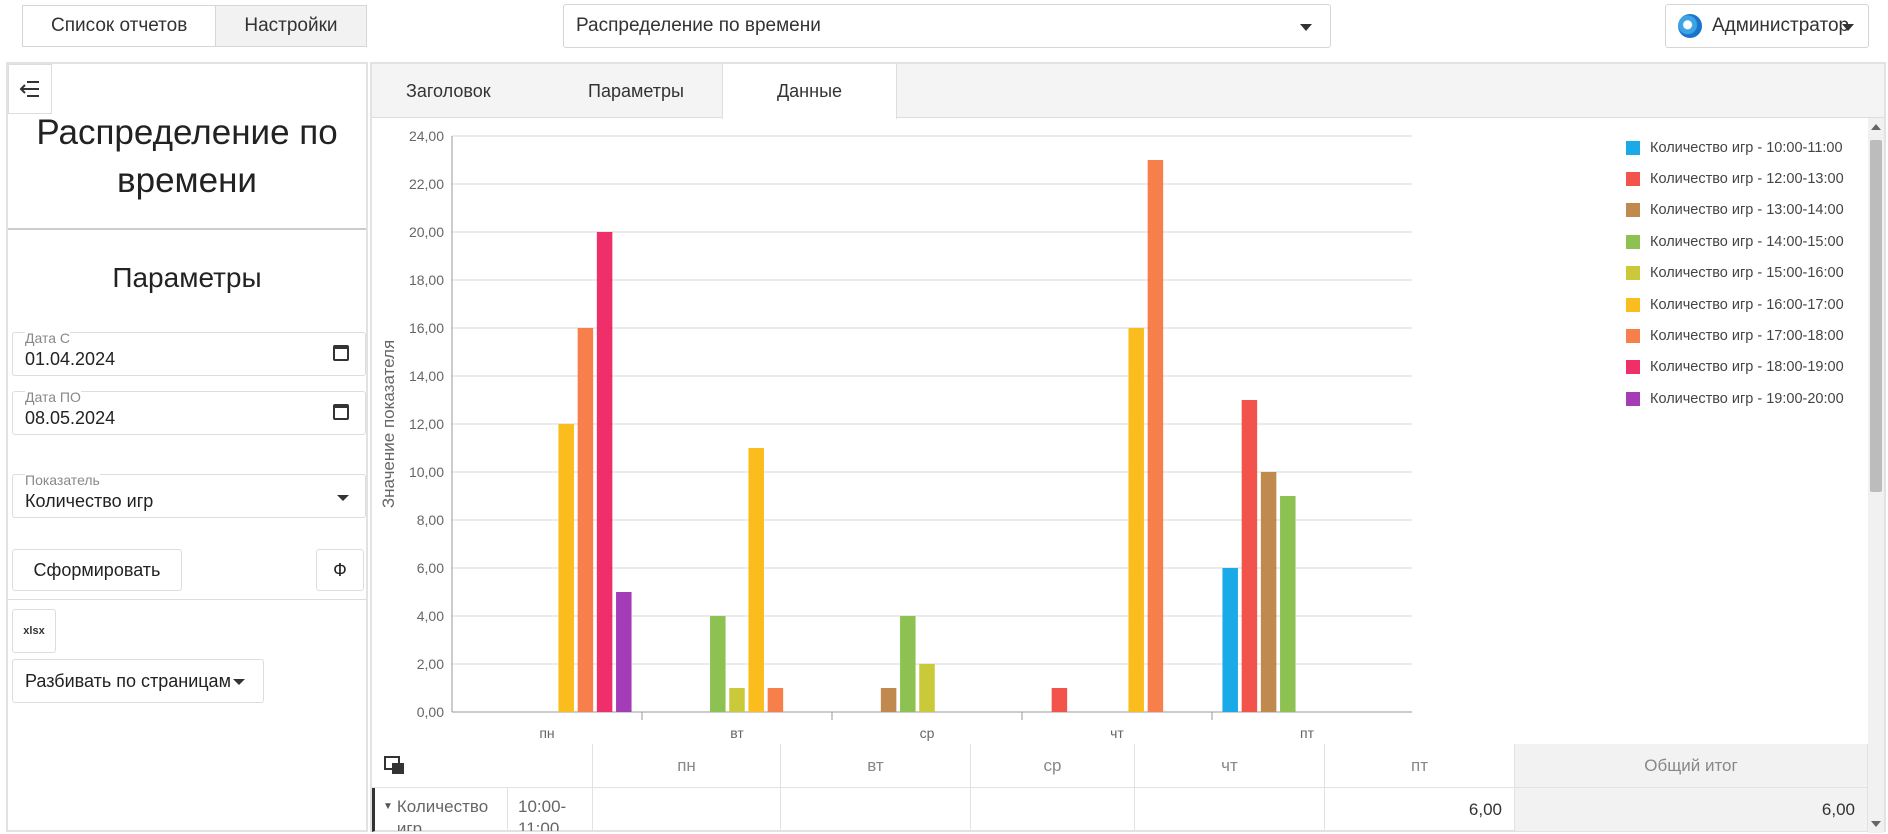 This screenshot has height=834, width=1888. What do you see at coordinates (947, 26) in the screenshot?
I see `report-select: Распределение по времени` at bounding box center [947, 26].